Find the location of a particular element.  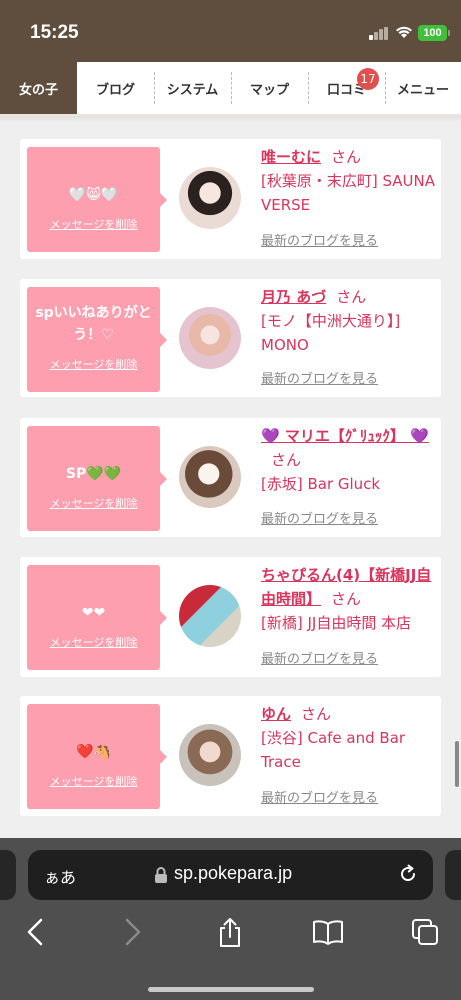

scrollbar is located at coordinates (457, 764).